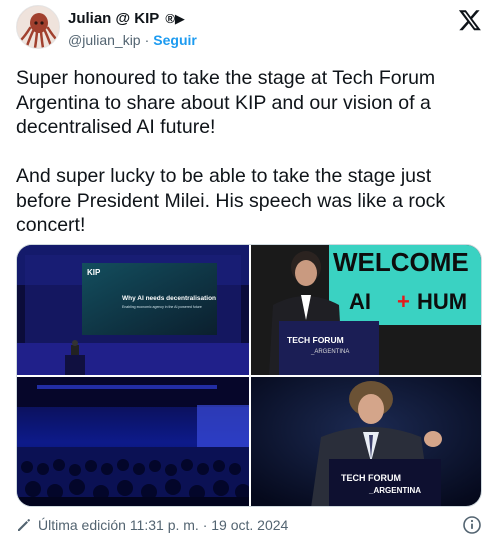 The width and height of the screenshot is (496, 538). I want to click on author-name-row: Julian @ KIP ®▶, so click(126, 18).